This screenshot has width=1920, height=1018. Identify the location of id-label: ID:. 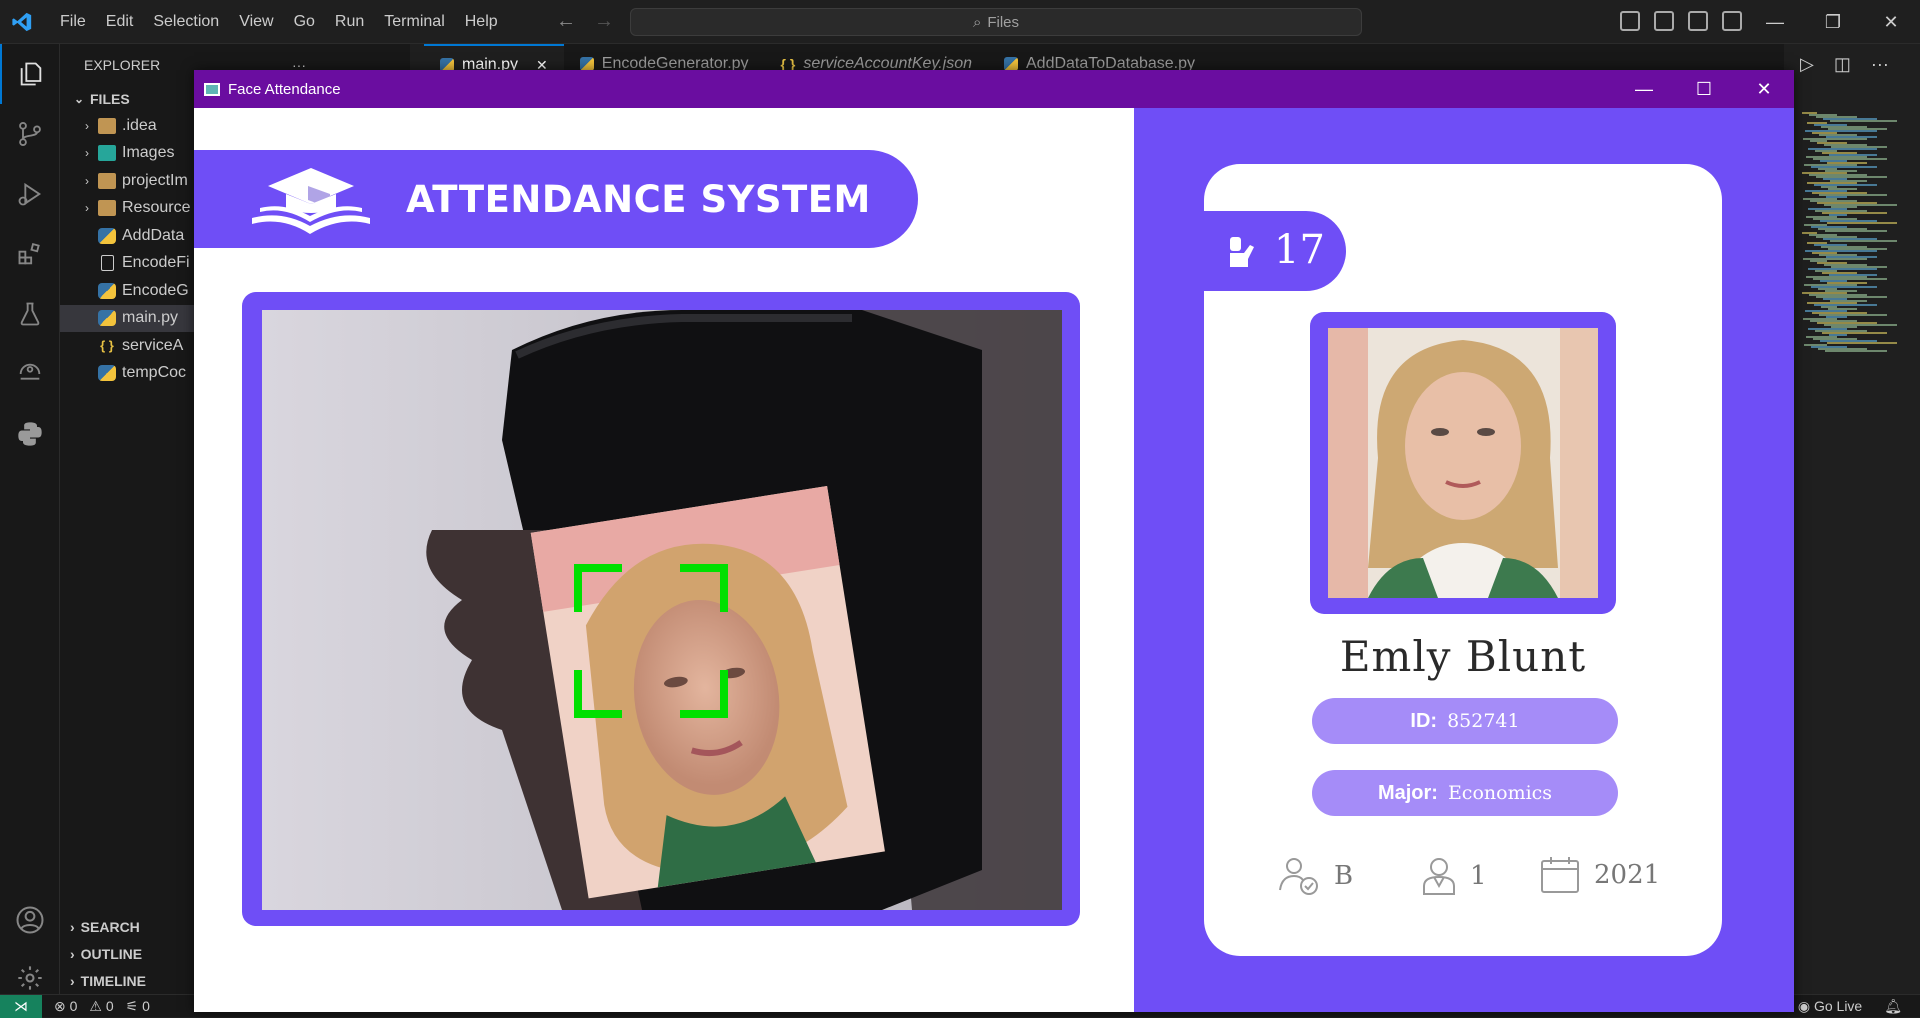
(1424, 720).